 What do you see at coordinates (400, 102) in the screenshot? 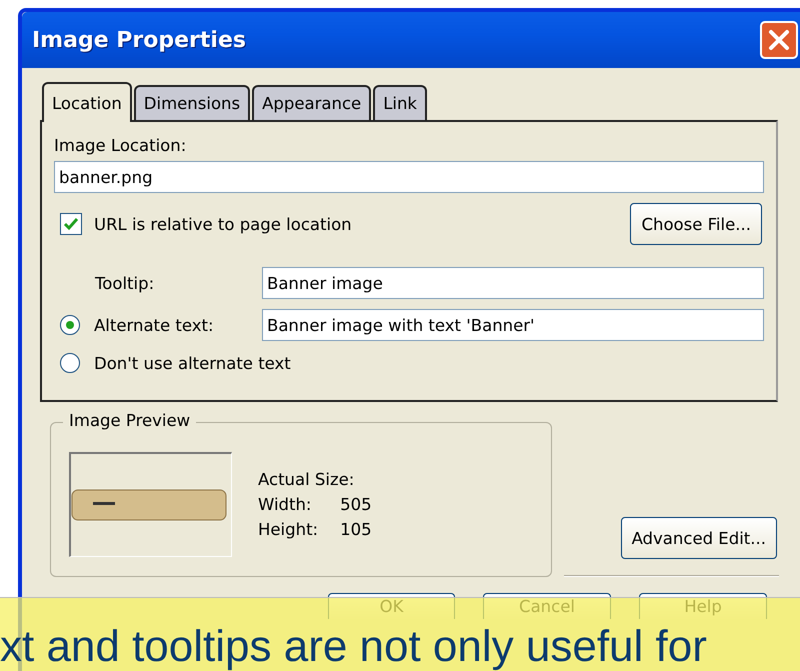
I see `tab: Link` at bounding box center [400, 102].